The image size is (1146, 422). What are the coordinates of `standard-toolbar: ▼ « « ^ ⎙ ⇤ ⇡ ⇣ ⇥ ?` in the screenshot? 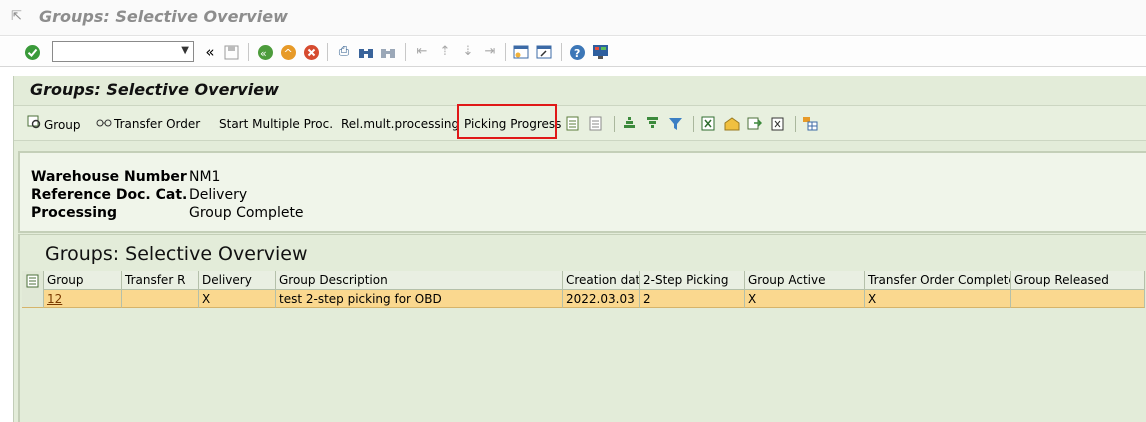 It's located at (573, 52).